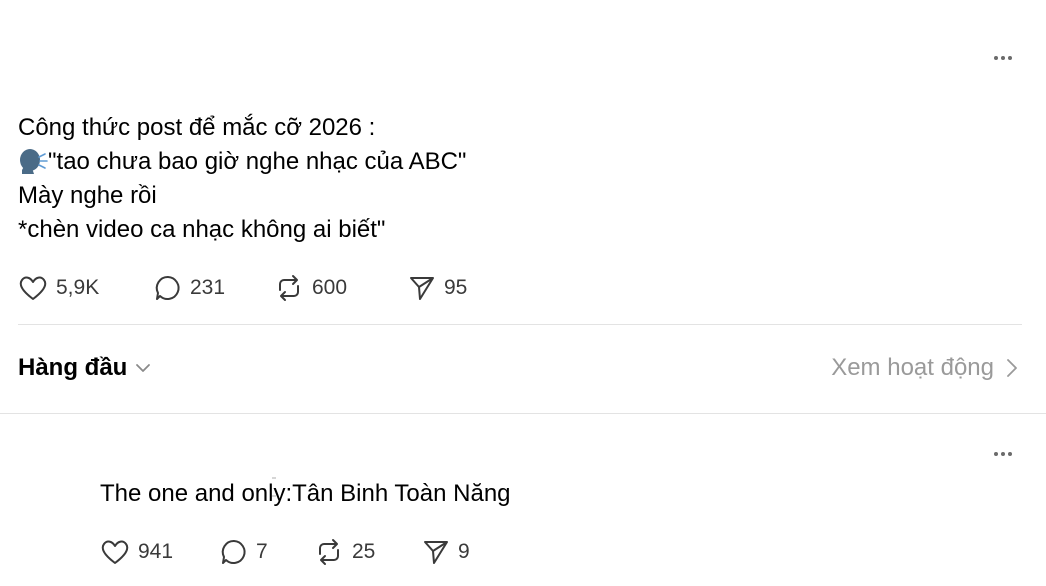 The image size is (1046, 586). What do you see at coordinates (78, 287) in the screenshot?
I see `like-count: 5,9K` at bounding box center [78, 287].